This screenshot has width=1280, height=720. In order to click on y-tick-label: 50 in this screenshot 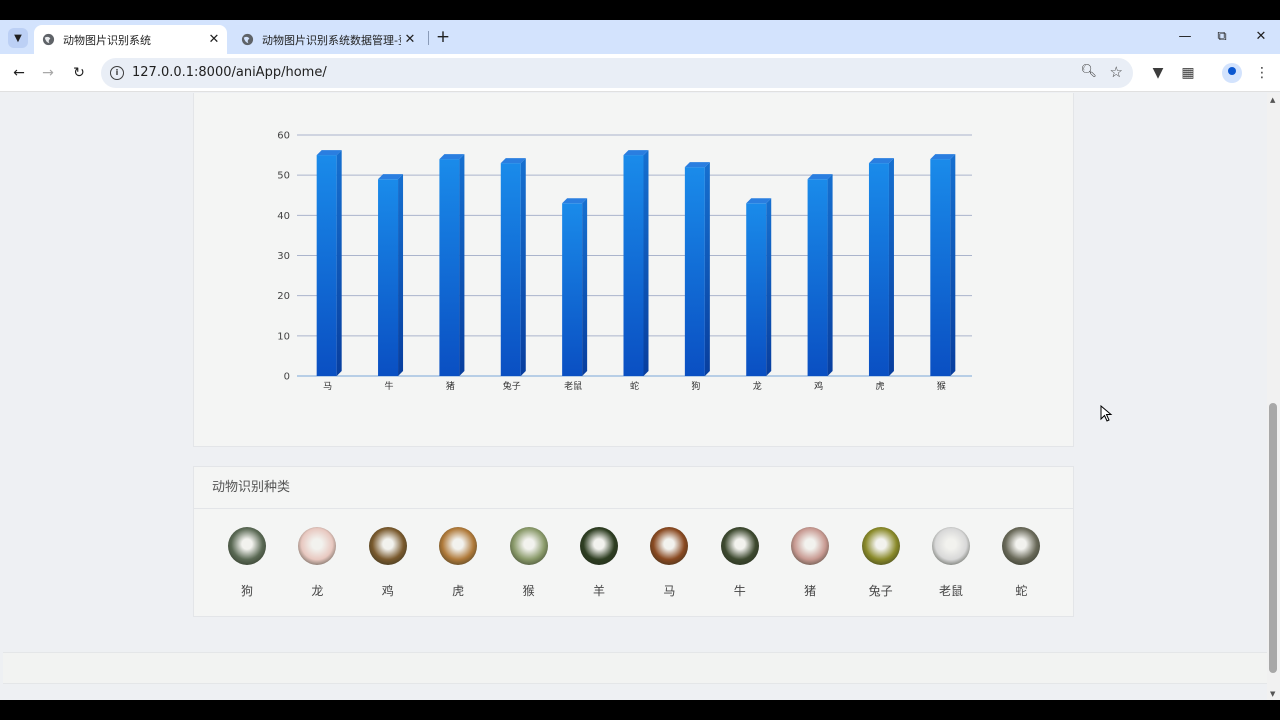, I will do `click(283, 176)`.